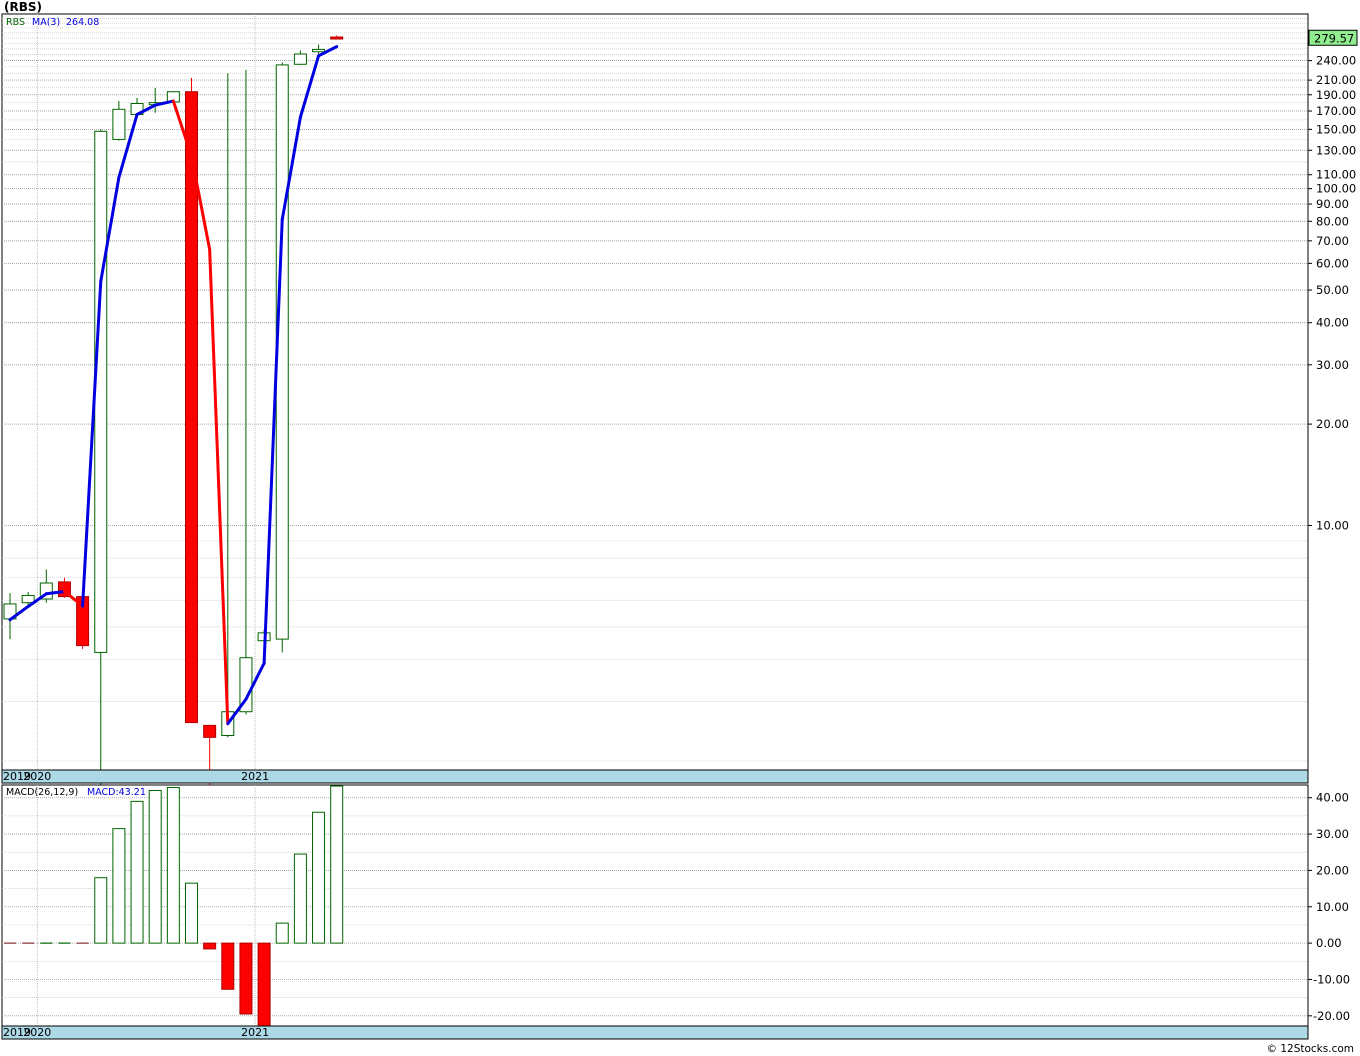 Image resolution: width=1360 pixels, height=1056 pixels. I want to click on price-y-tick-label: 30.00, so click(1332, 365).